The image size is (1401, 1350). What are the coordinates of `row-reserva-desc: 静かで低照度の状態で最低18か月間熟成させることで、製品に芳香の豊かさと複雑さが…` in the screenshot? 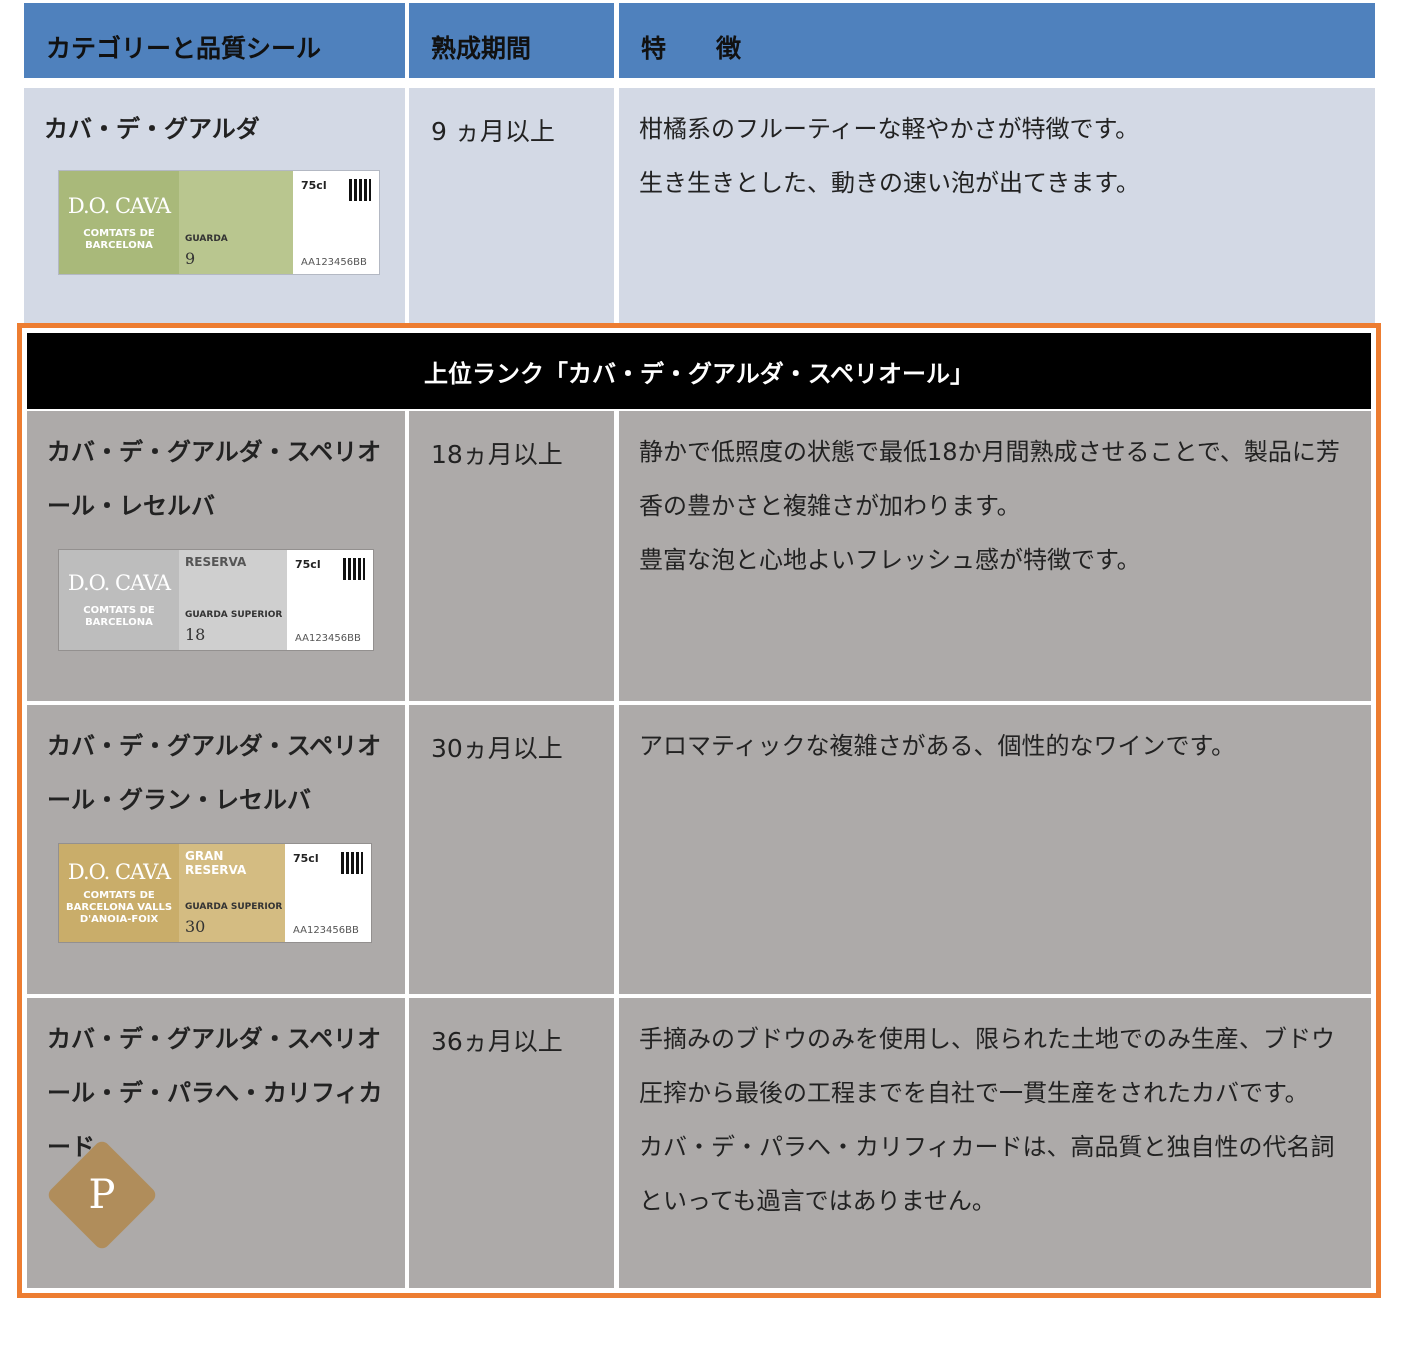 It's located at (995, 556).